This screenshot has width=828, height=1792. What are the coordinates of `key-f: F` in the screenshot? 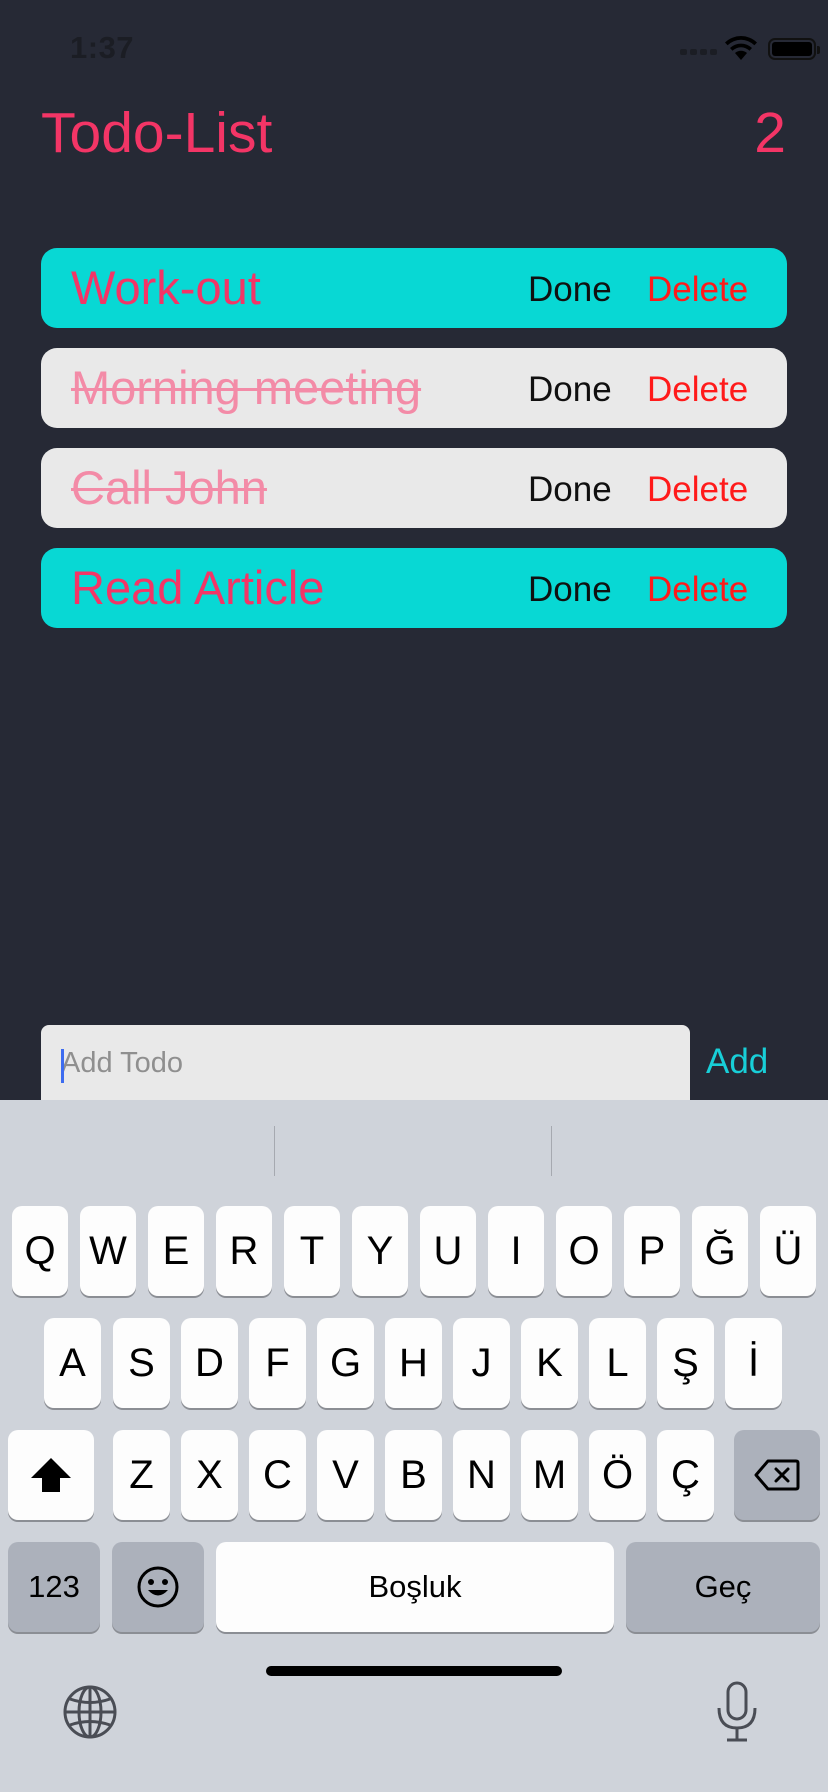 It's located at (277, 1363).